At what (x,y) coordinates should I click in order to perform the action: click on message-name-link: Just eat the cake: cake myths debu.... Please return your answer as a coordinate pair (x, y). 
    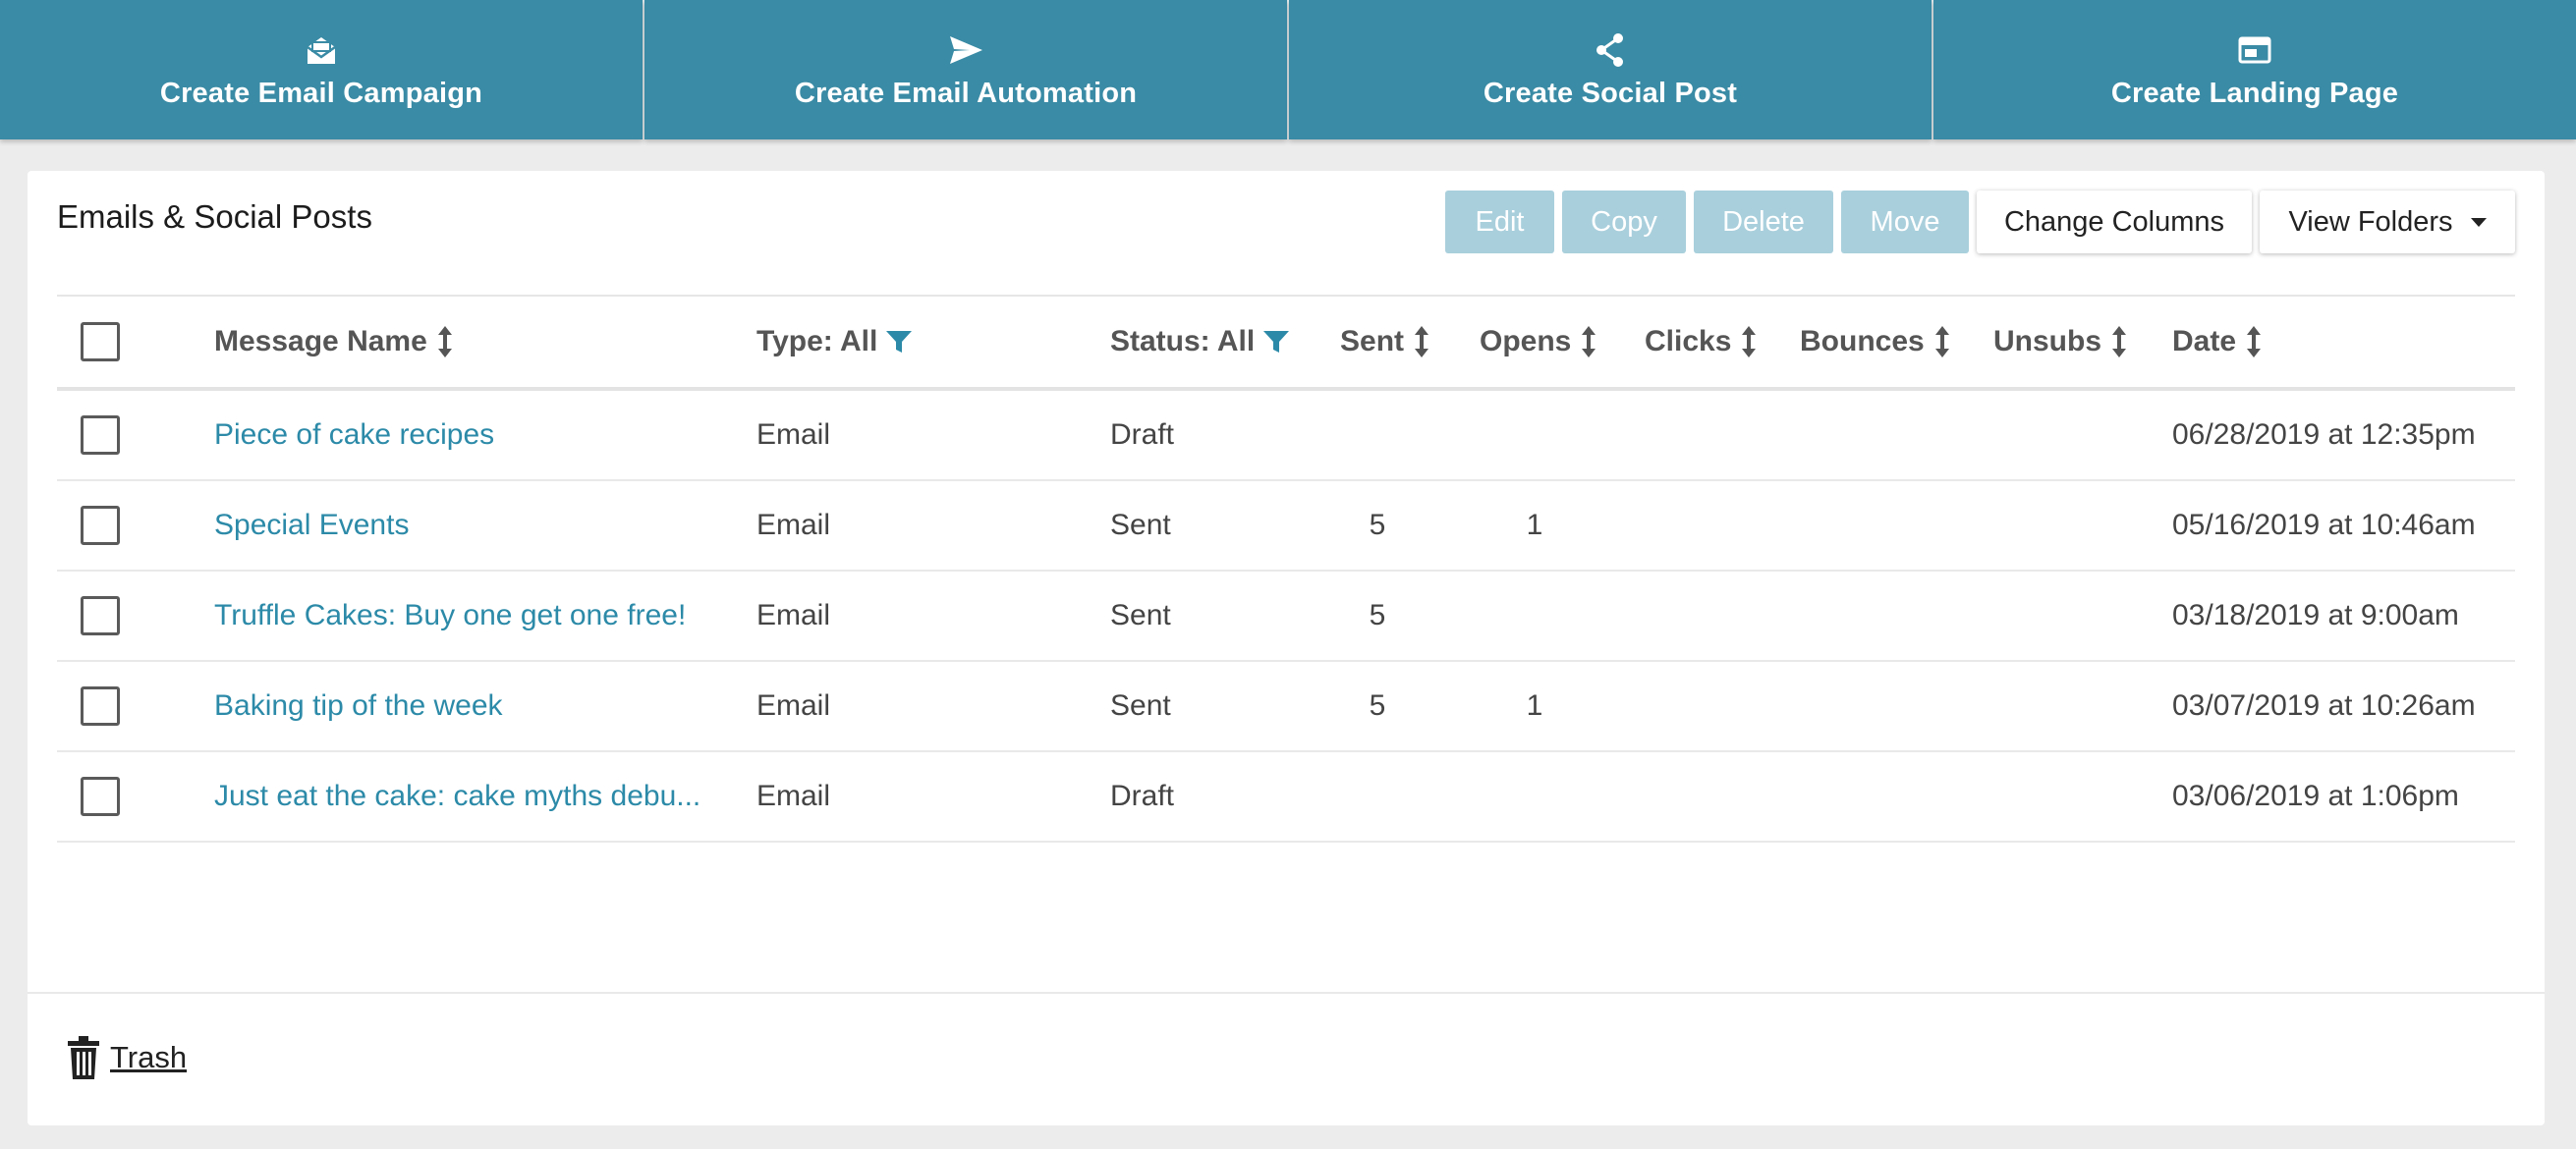
    Looking at the image, I should click on (457, 796).